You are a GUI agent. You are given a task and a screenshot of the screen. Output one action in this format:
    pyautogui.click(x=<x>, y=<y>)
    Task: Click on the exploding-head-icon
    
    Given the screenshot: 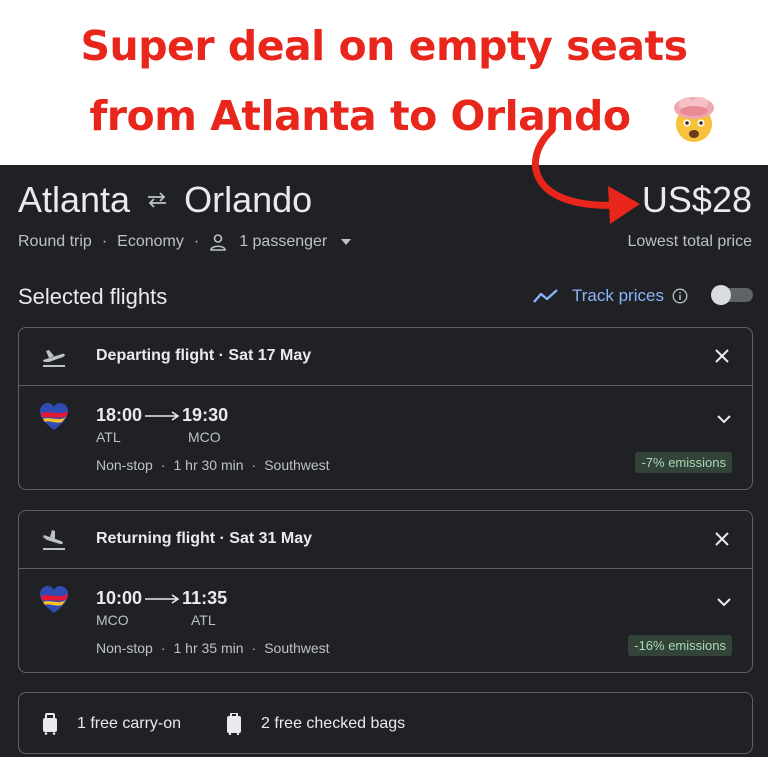 What is the action you would take?
    pyautogui.click(x=694, y=119)
    